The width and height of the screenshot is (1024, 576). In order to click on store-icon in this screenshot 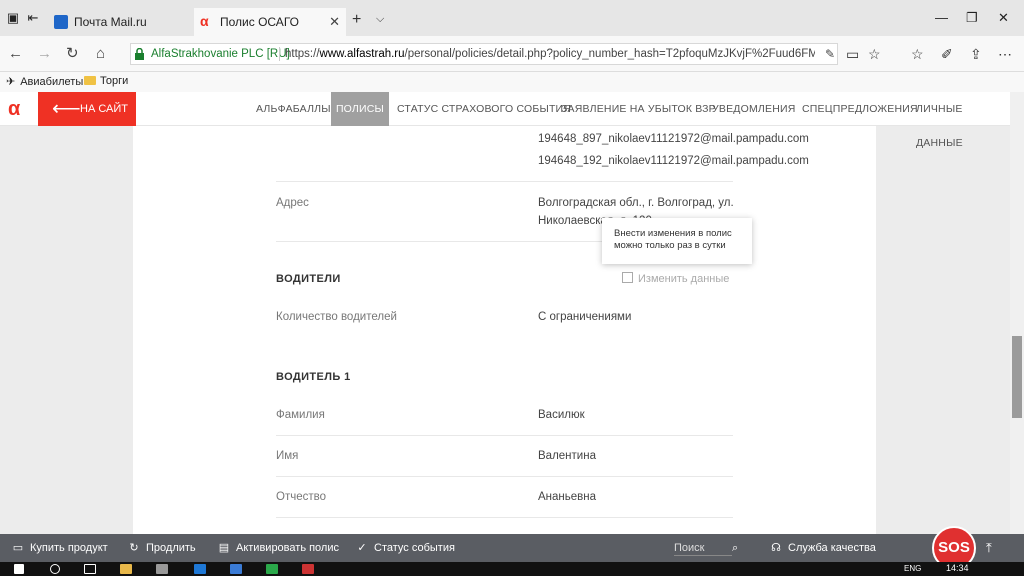, I will do `click(162, 569)`.